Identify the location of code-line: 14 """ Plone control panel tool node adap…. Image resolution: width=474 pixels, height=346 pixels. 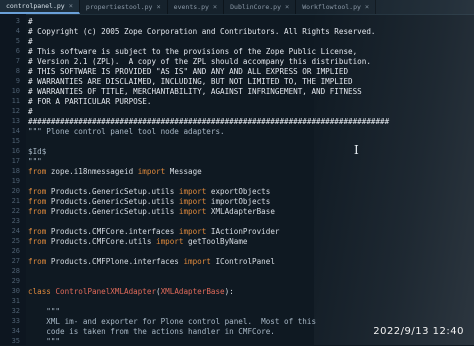
(112, 131).